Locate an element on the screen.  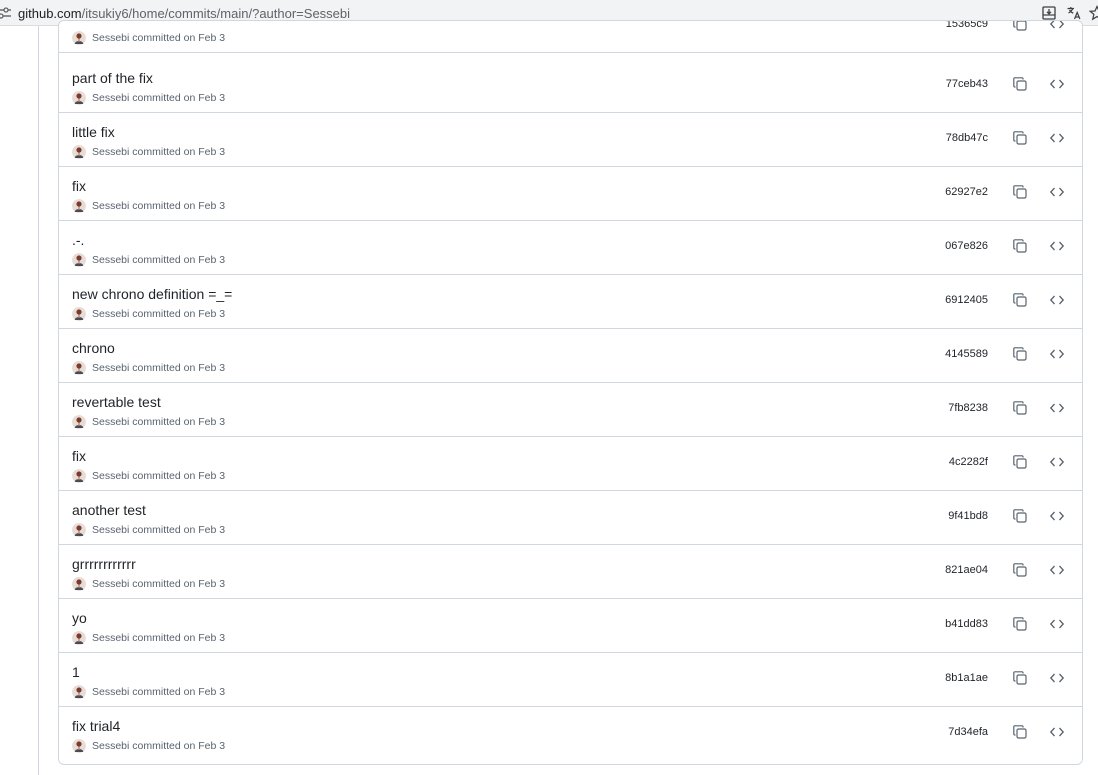
commit-row: 1 Sessebi committed on Feb 3 8b1a1ae is located at coordinates (570, 680).